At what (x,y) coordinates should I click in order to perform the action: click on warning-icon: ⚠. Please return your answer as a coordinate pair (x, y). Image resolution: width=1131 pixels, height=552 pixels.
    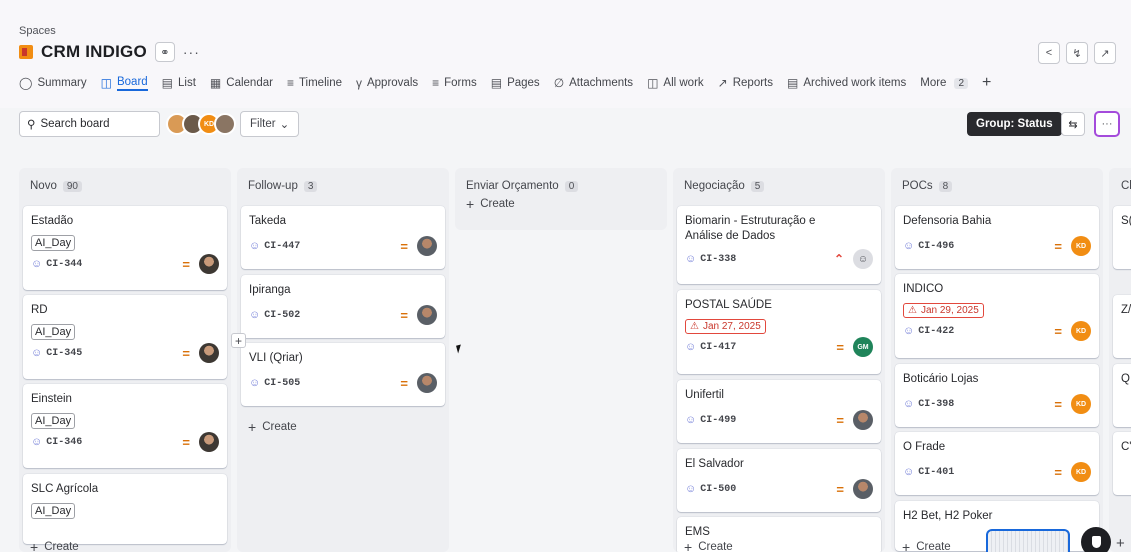
    Looking at the image, I should click on (912, 310).